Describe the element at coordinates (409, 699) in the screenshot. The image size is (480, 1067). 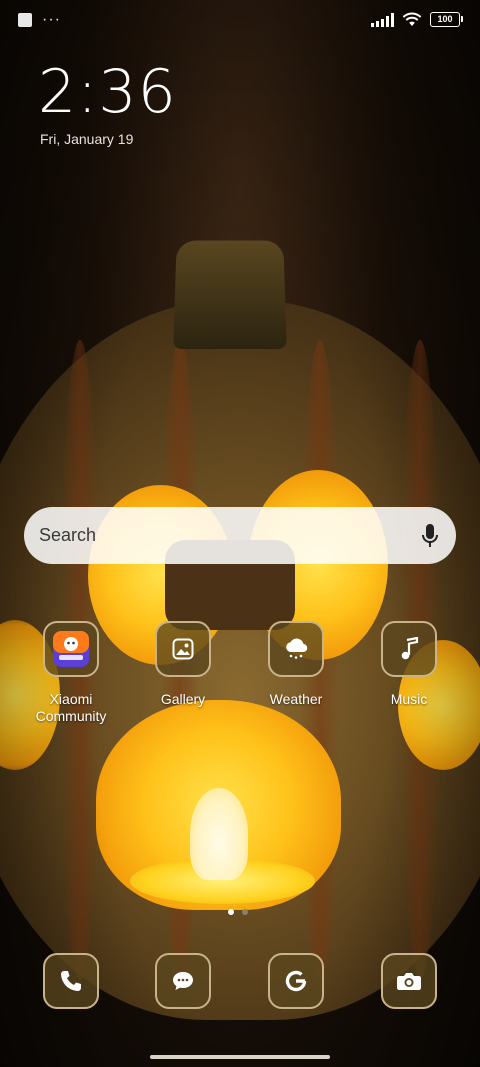
I see `app-label: Music` at that location.